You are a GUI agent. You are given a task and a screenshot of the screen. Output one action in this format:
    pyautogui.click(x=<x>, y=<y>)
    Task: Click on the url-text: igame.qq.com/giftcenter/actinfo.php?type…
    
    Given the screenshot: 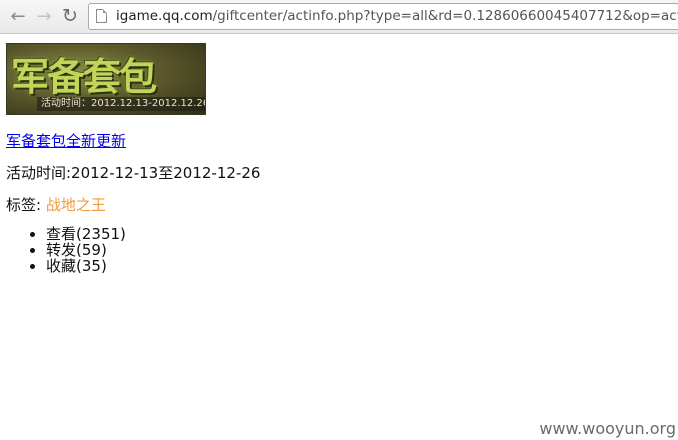 What is the action you would take?
    pyautogui.click(x=397, y=16)
    